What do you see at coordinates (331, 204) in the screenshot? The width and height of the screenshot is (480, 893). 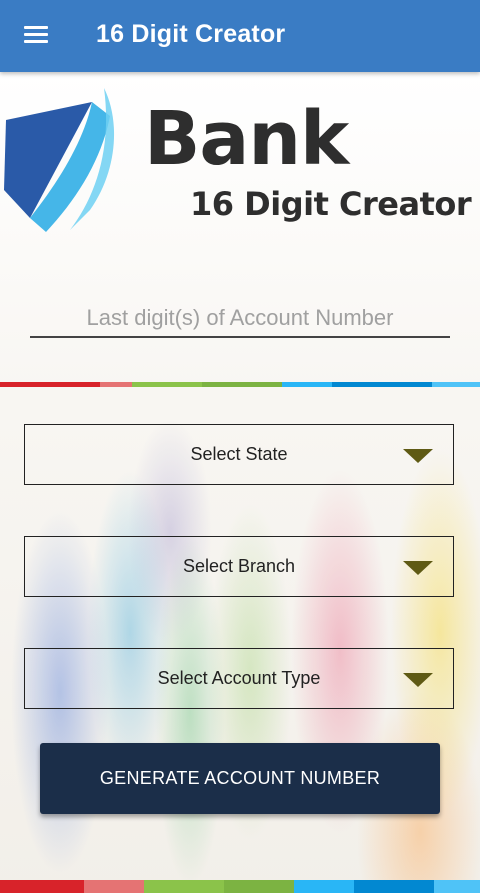 I see `logo-subtitle-text: 16 Digit Creator` at bounding box center [331, 204].